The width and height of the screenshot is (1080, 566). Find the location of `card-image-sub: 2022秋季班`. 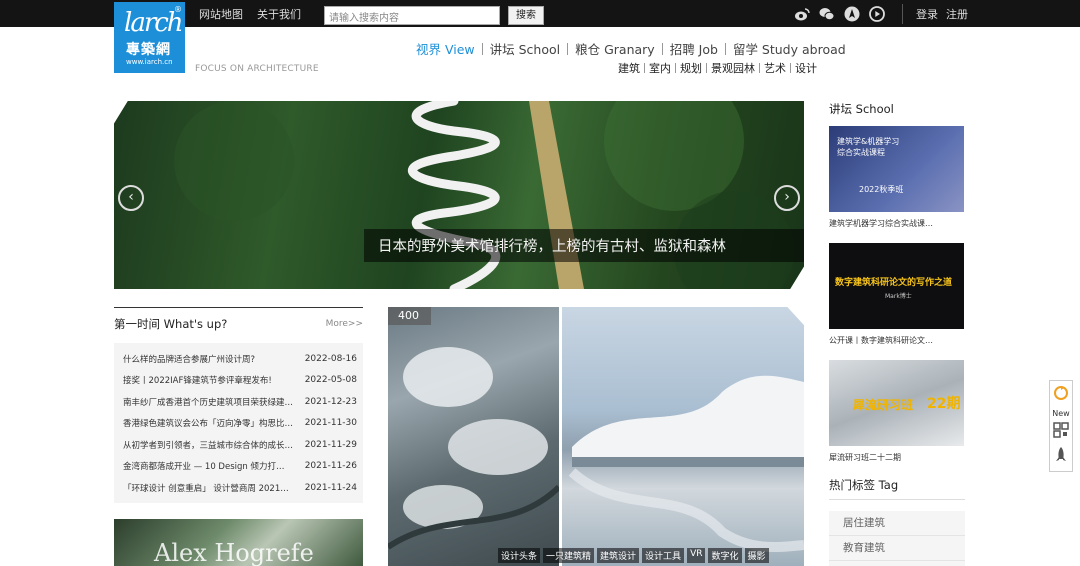

card-image-sub: 2022秋季班 is located at coordinates (881, 189).